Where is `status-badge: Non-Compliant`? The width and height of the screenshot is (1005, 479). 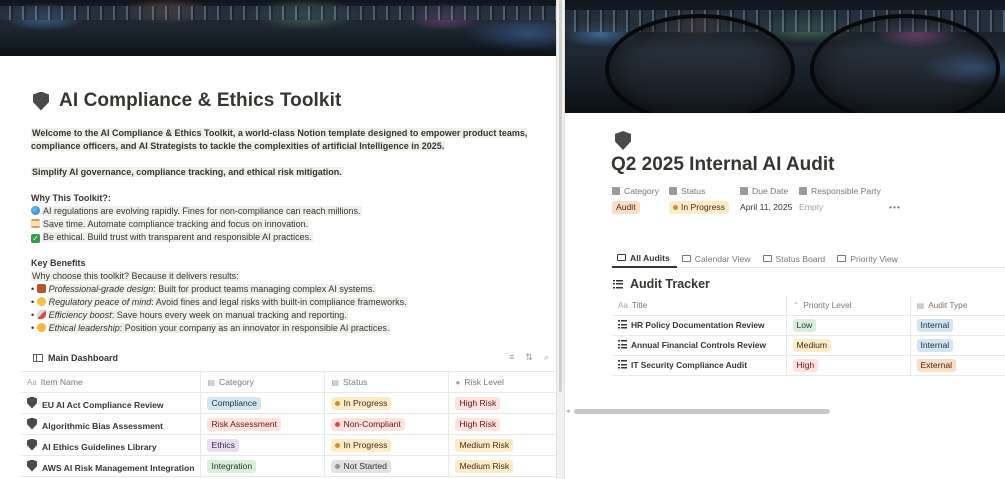 status-badge: Non-Compliant is located at coordinates (368, 424).